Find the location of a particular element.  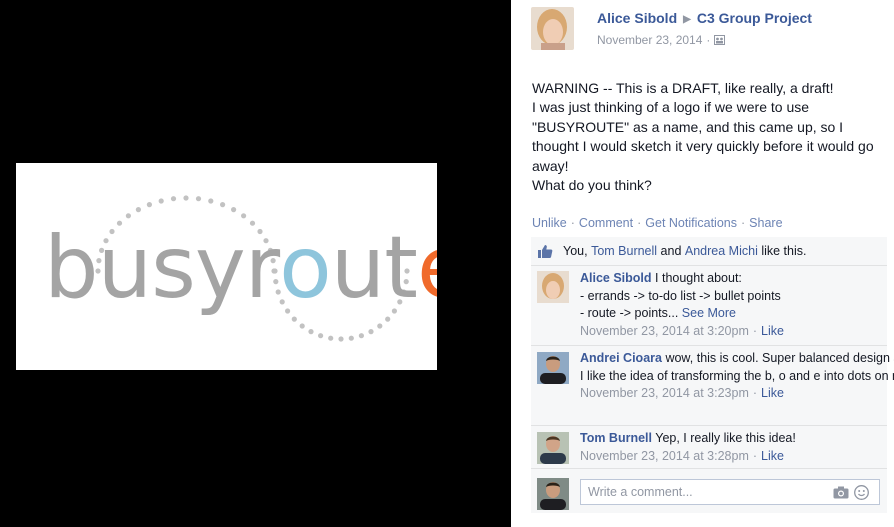

share-link: Share is located at coordinates (765, 223).